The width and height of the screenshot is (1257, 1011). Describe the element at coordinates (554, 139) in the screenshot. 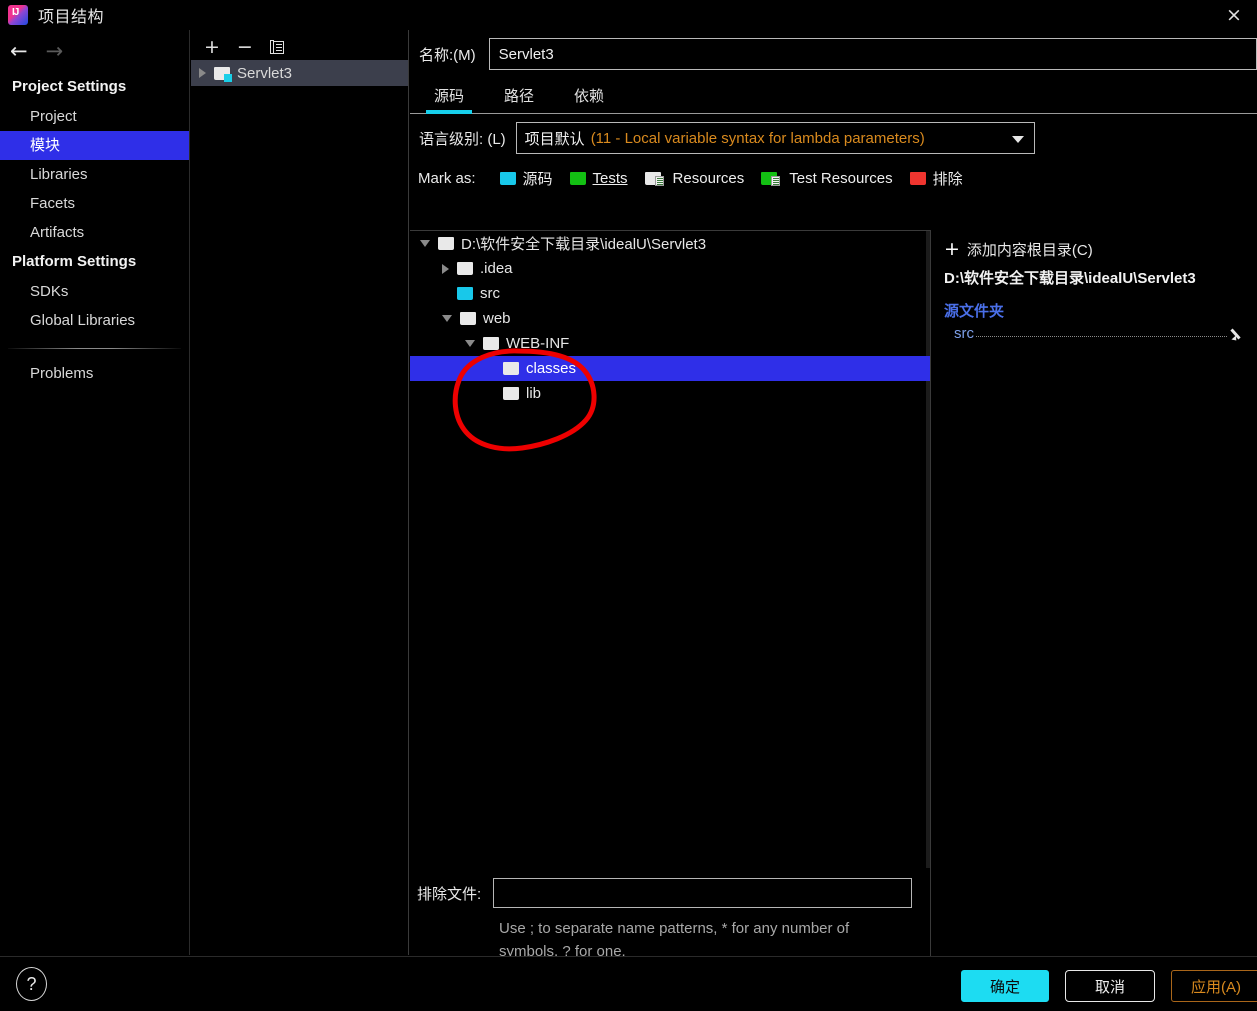

I see `language-level-value: 项目默认` at that location.